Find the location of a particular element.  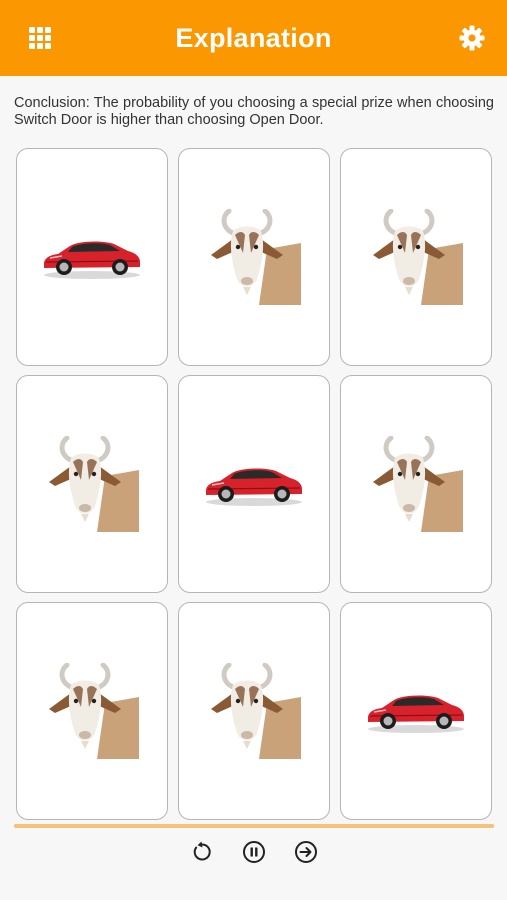

restart-icon is located at coordinates (202, 851).